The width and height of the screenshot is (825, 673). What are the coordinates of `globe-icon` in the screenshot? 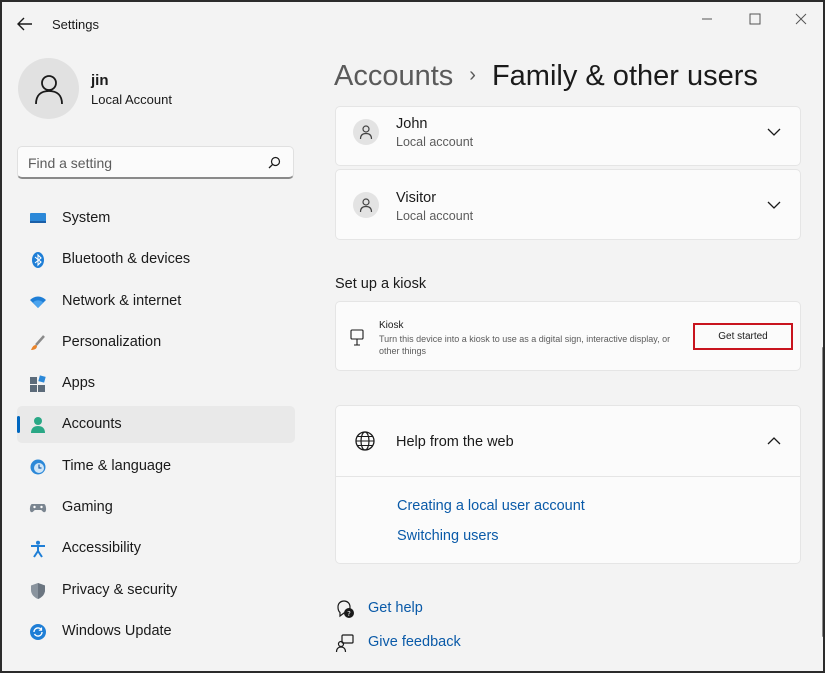 It's located at (365, 441).